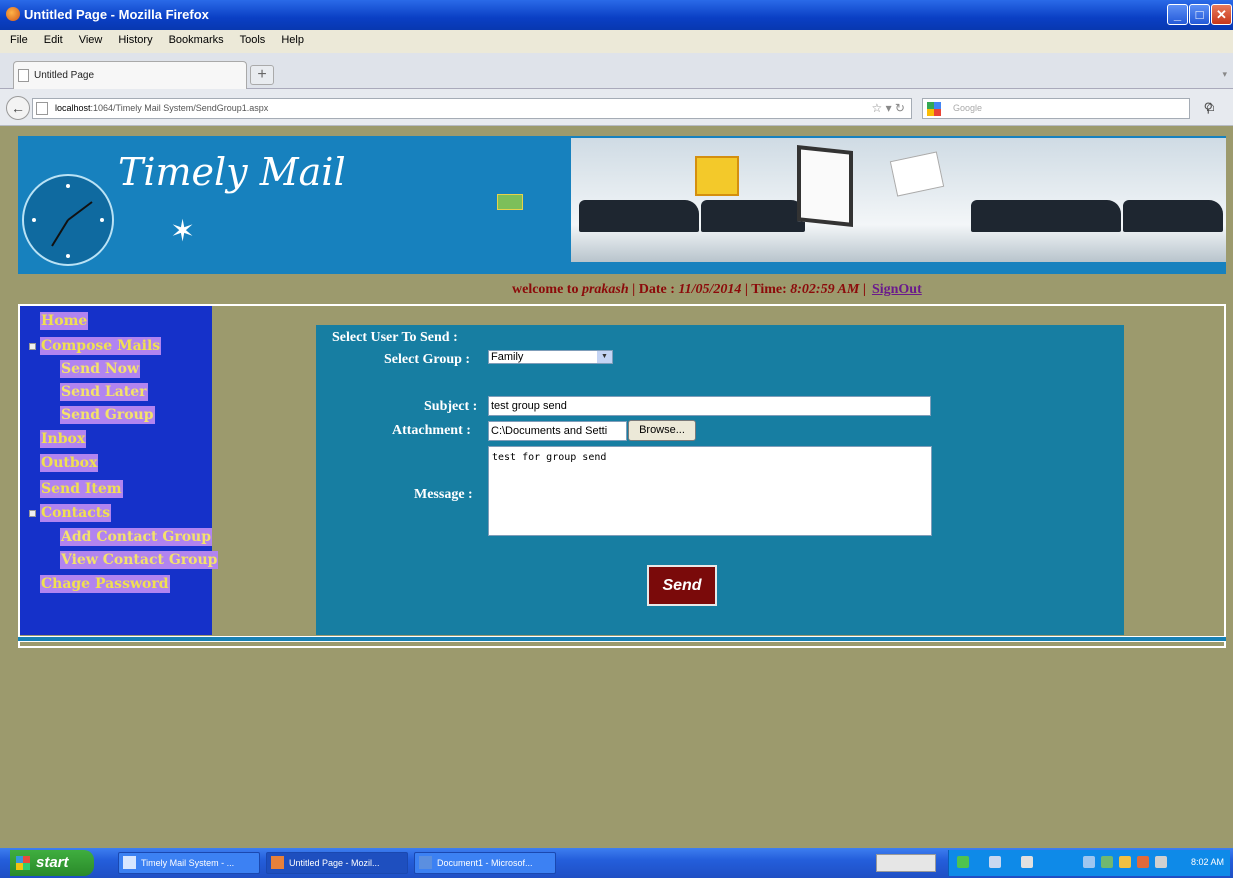  I want to click on new-tab-button: +, so click(262, 75).